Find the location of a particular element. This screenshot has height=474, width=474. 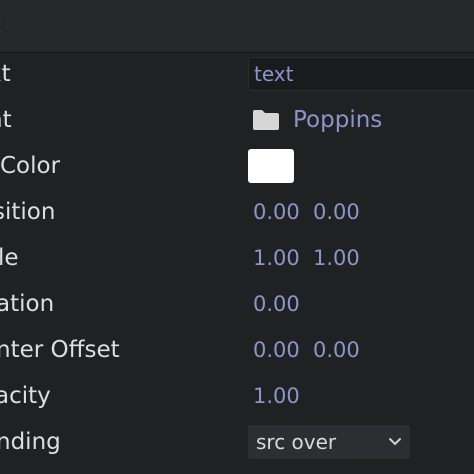

property-row-opacity: acity 1.00 is located at coordinates (237, 396).